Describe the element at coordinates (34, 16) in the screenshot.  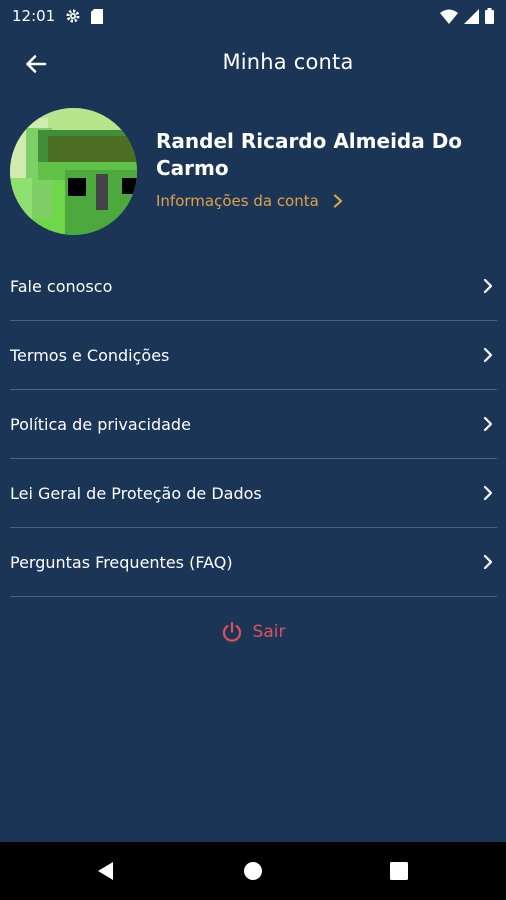
I see `status-time: 12:01` at that location.